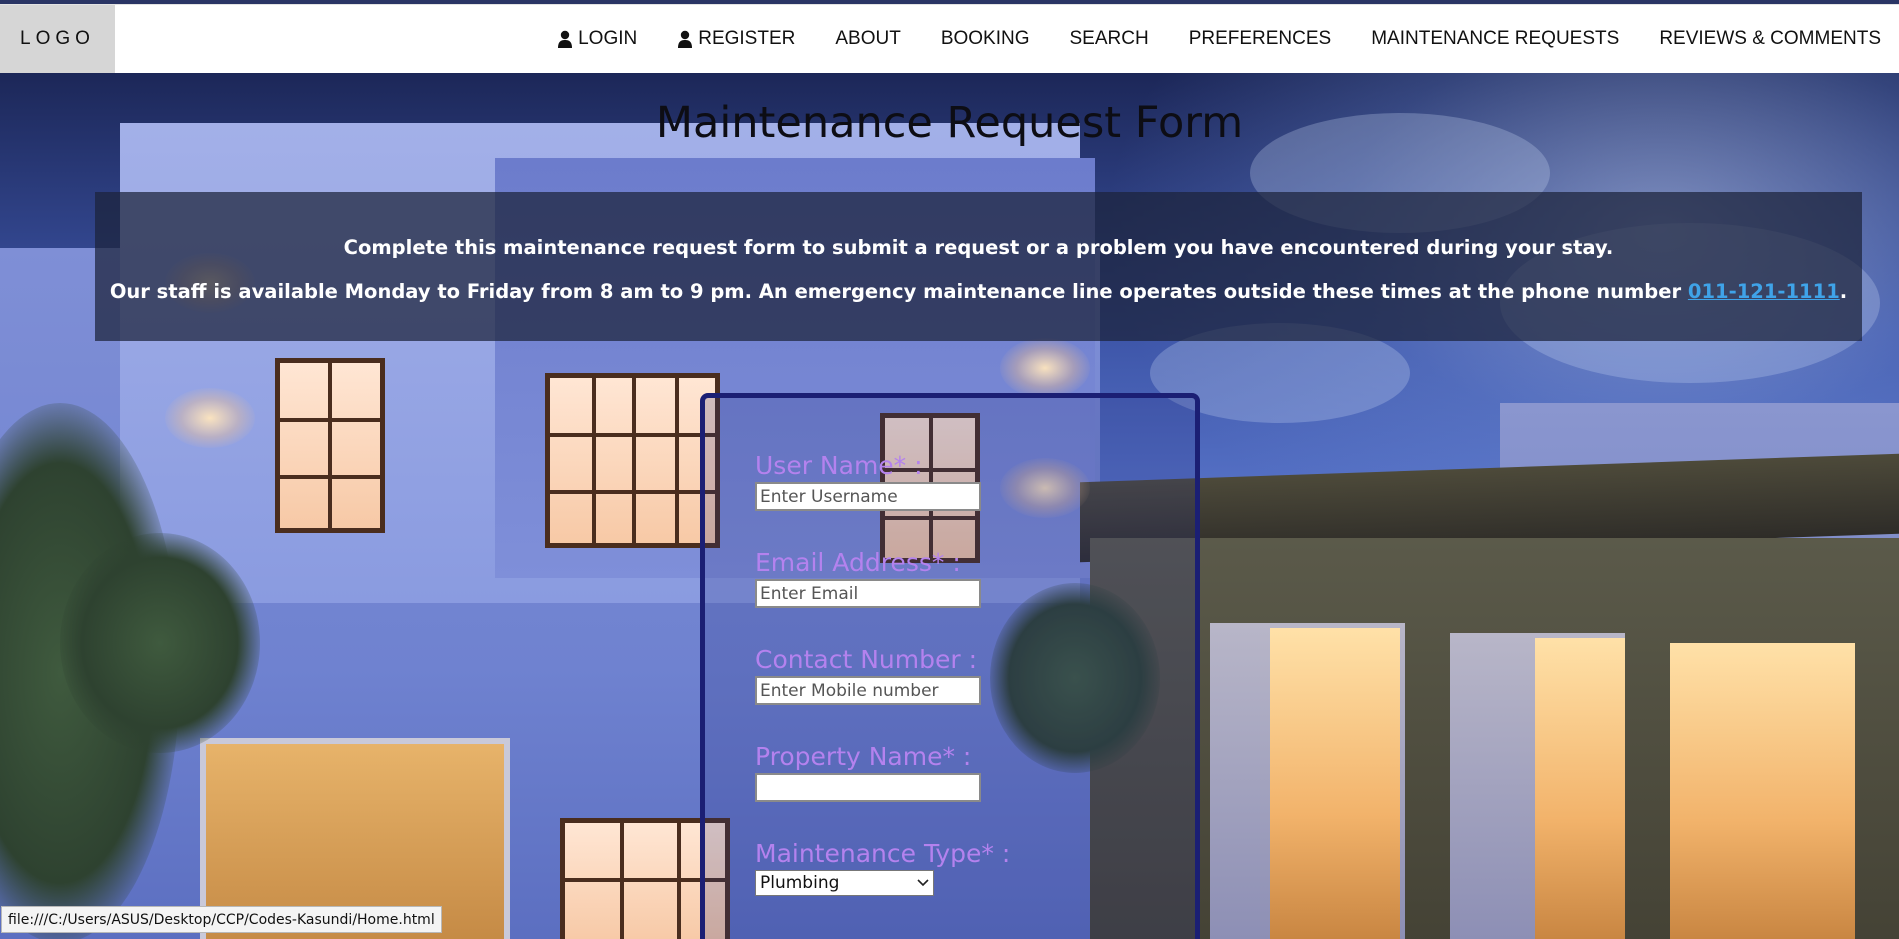  What do you see at coordinates (867, 39) in the screenshot?
I see `nav-about-link: ABOUT` at bounding box center [867, 39].